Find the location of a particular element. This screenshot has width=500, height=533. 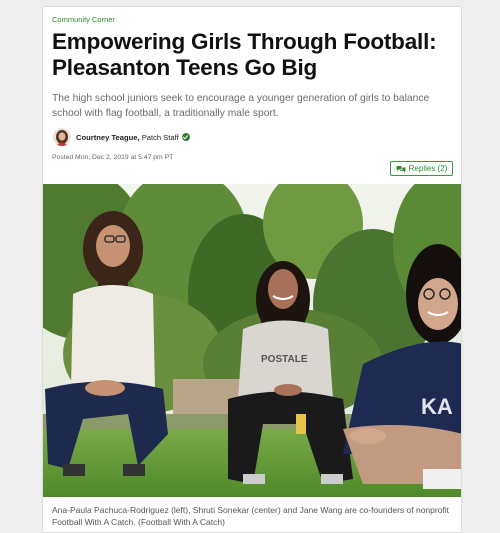

svg-text: POSTALE is located at coordinates (284, 359).